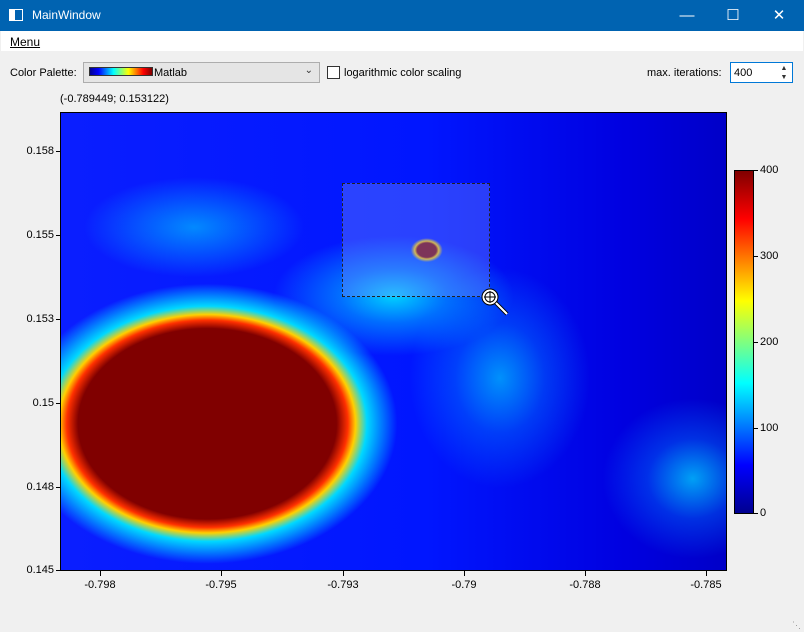 The width and height of the screenshot is (804, 632). I want to click on window-title: MainWindow, so click(66, 15).